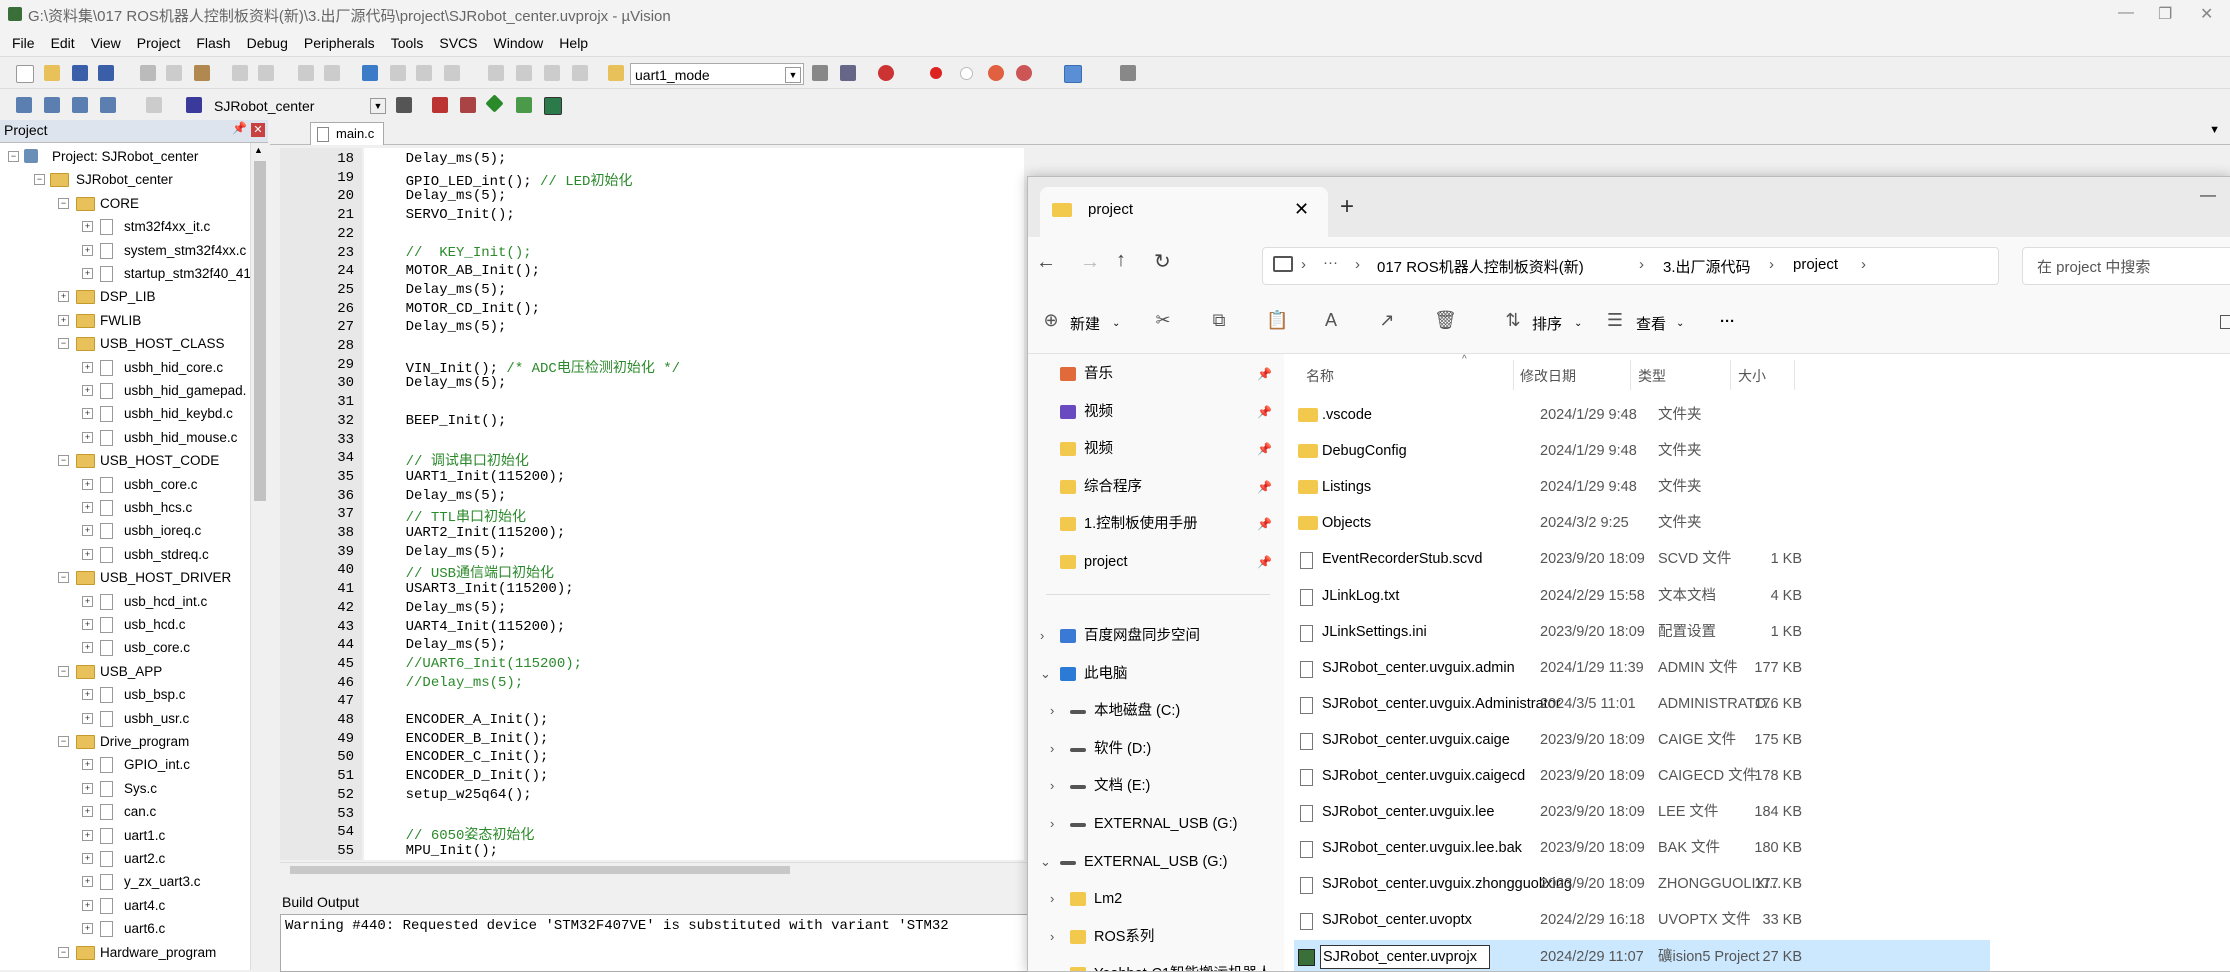  I want to click on tree-file-item: +startup_stm32f40_41, so click(125, 273).